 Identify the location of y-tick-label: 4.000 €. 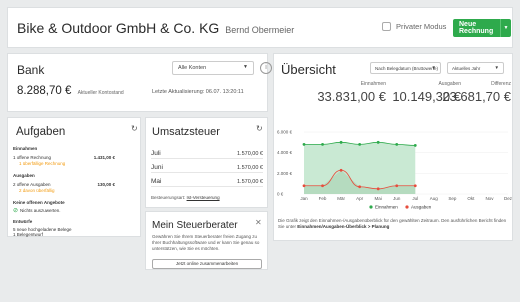
(285, 152).